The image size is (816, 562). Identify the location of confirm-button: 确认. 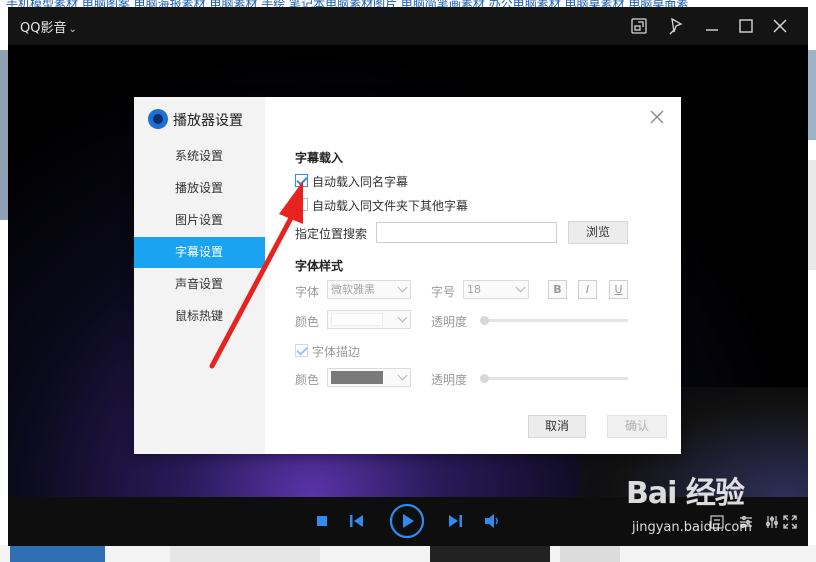
(637, 426).